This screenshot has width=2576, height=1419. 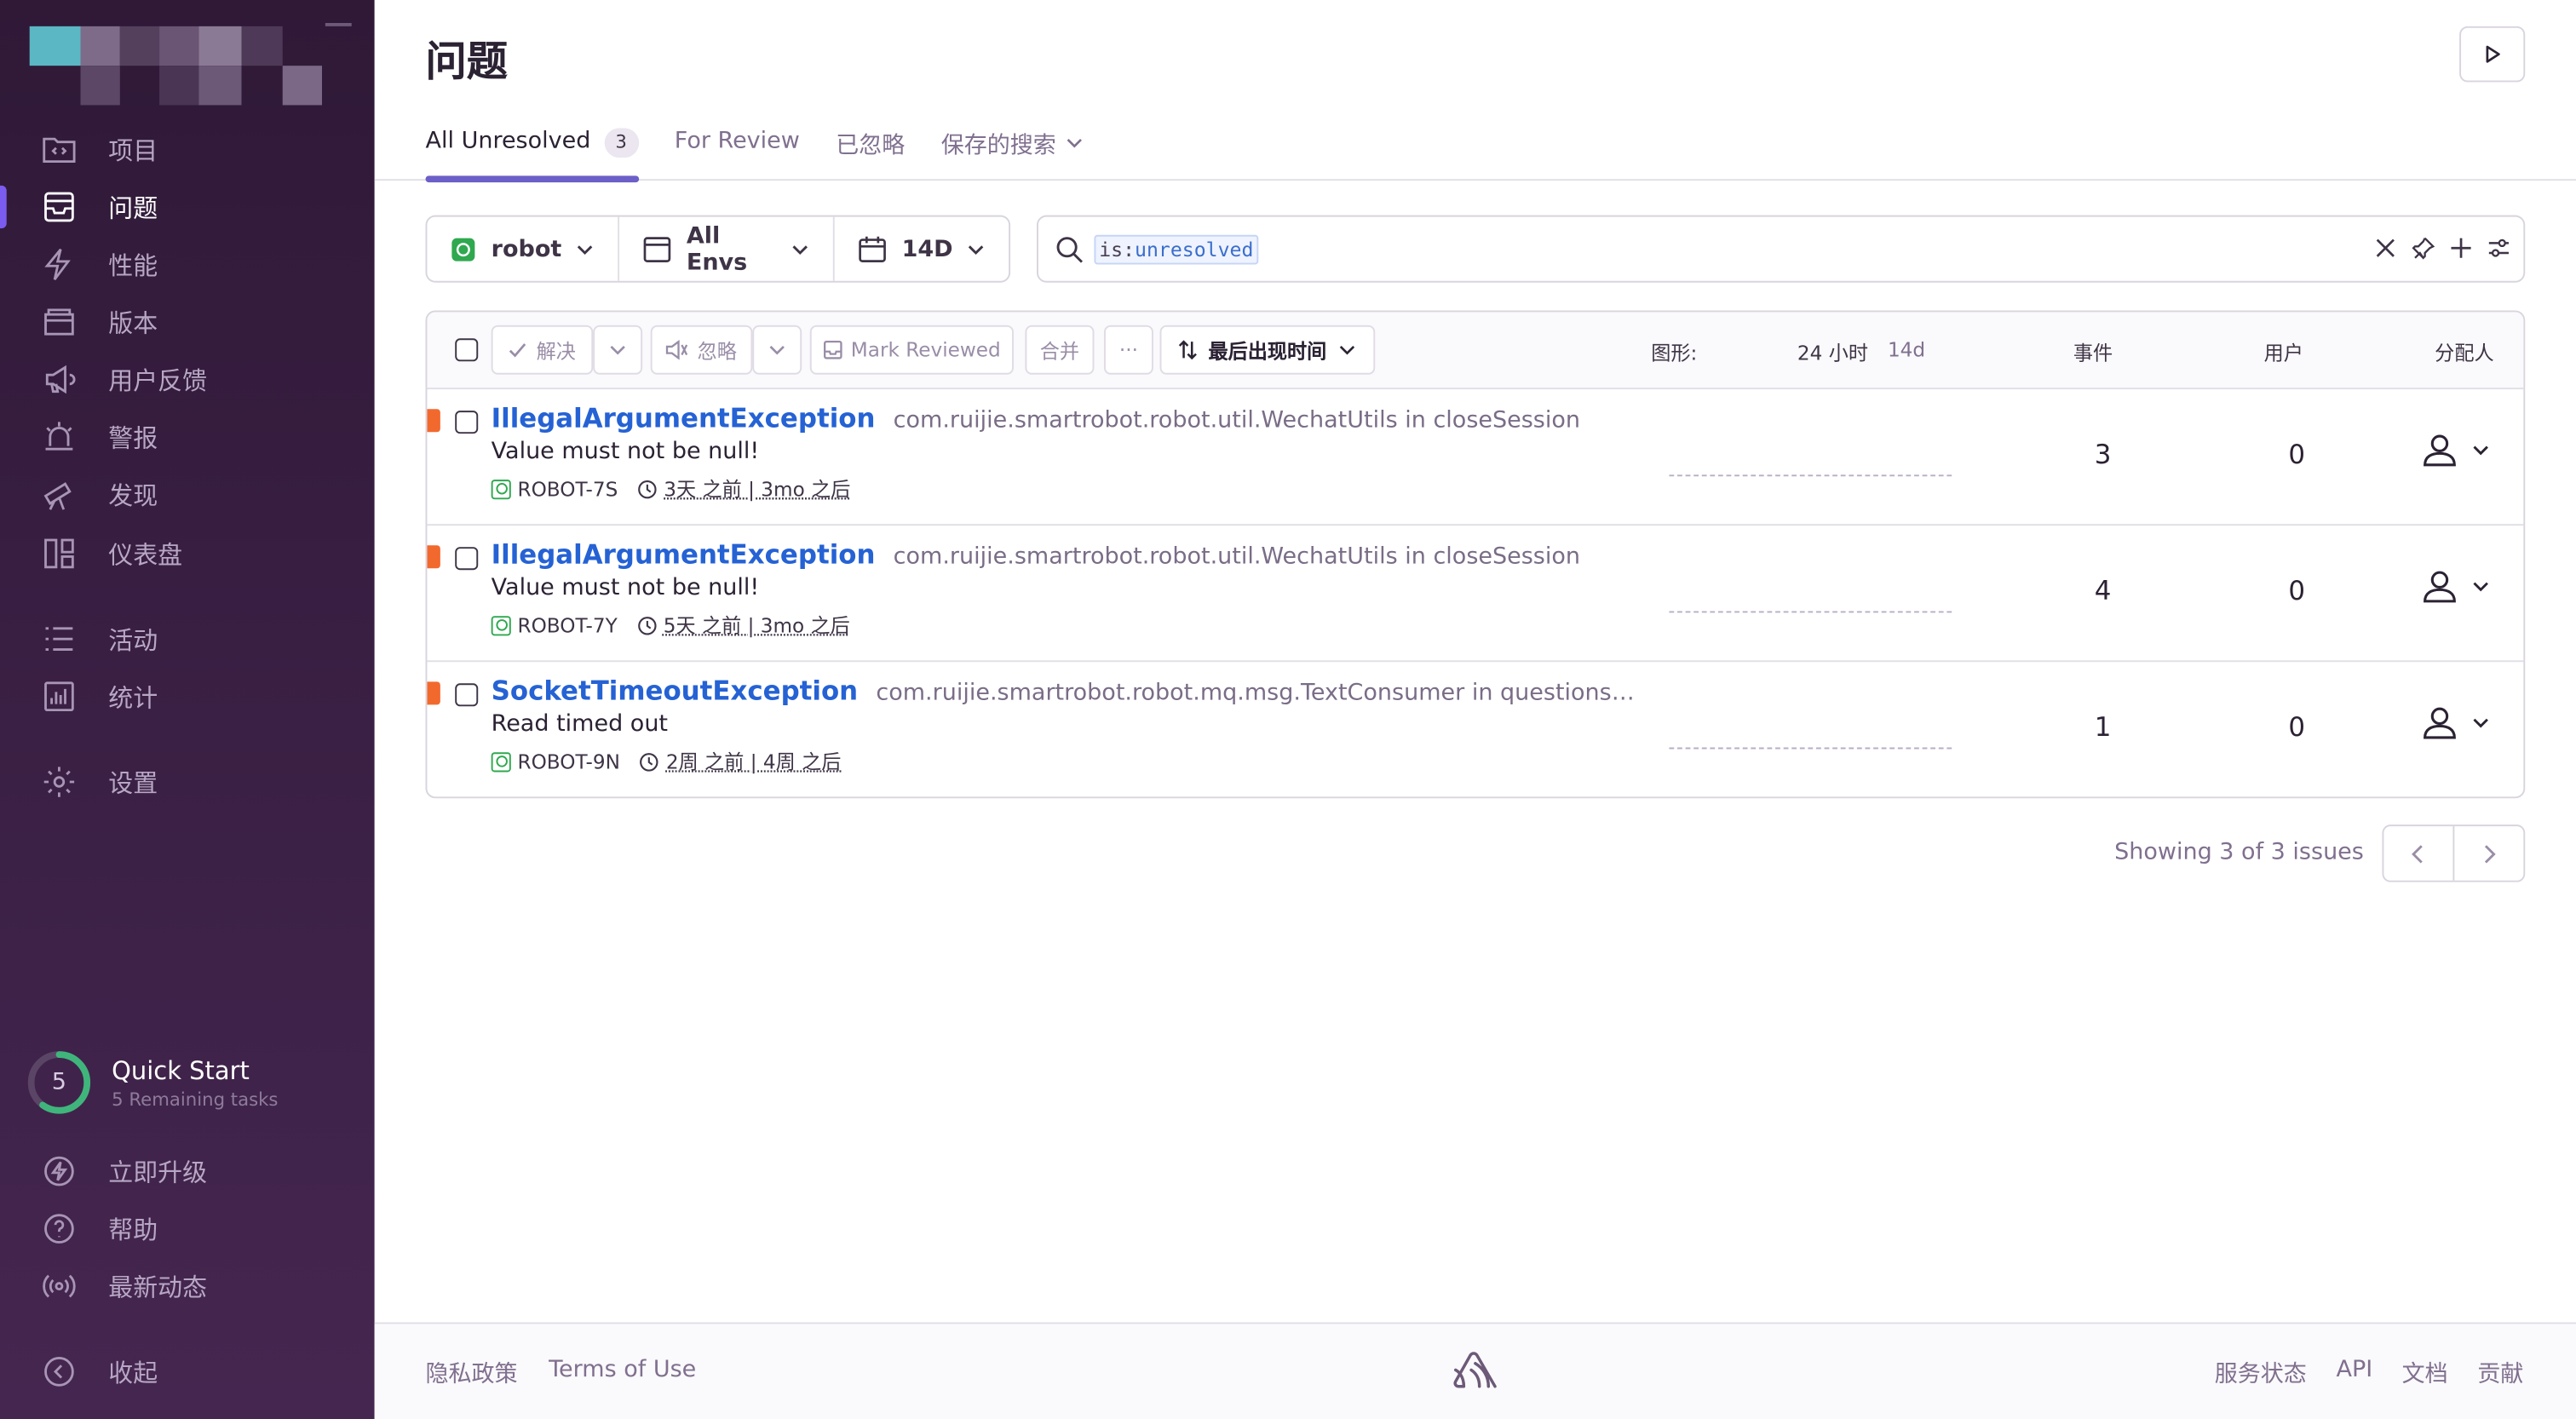 What do you see at coordinates (501, 489) in the screenshot?
I see `project-icon` at bounding box center [501, 489].